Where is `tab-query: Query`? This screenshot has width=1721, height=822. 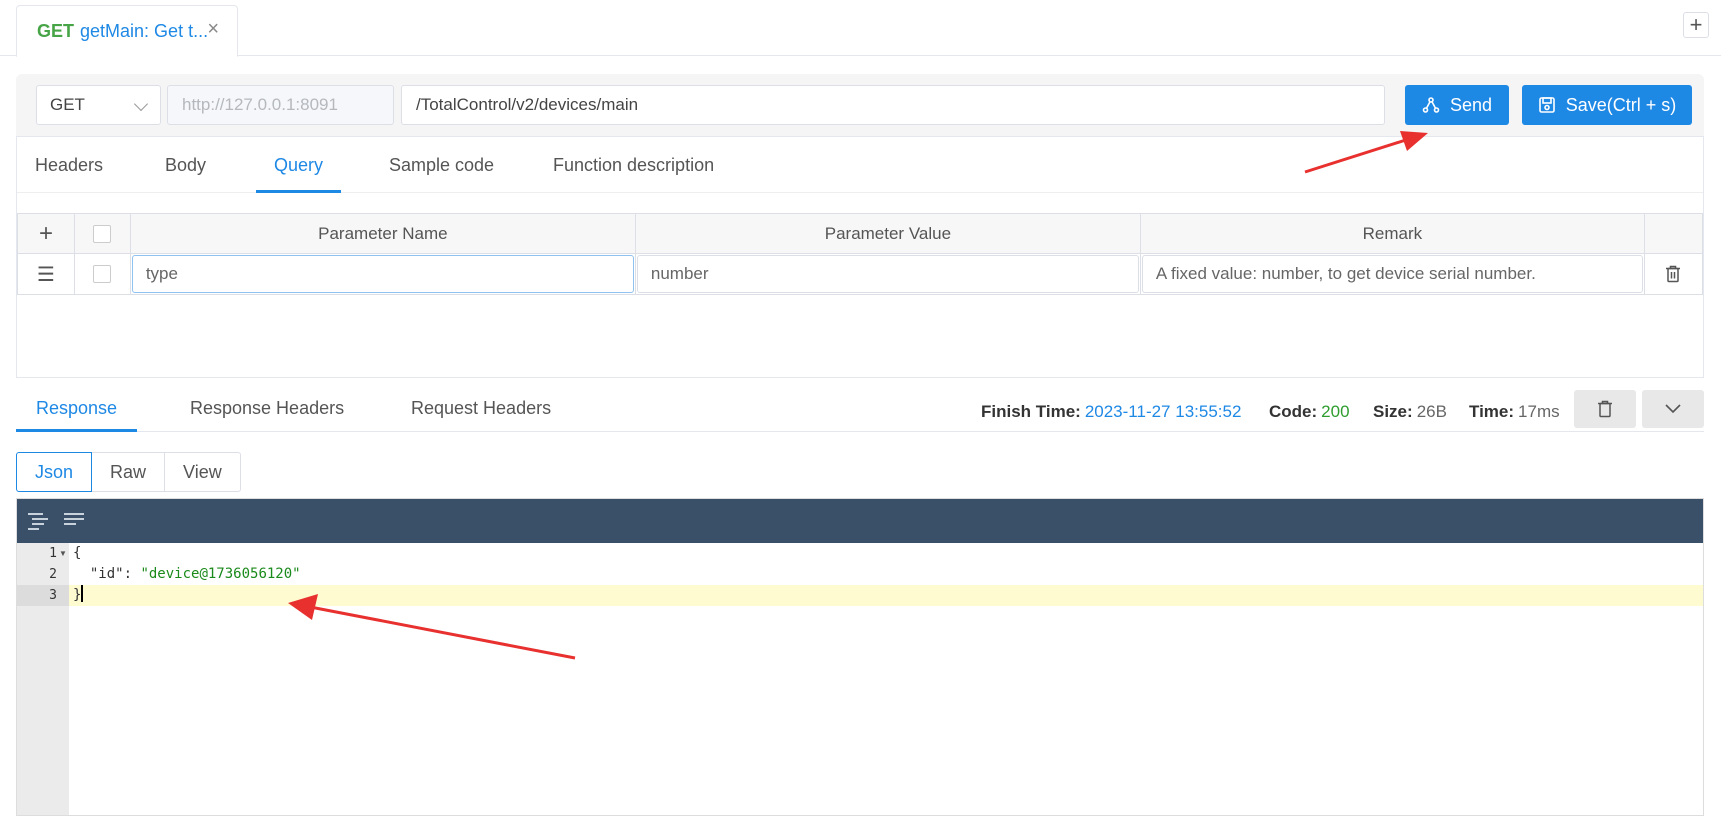 tab-query: Query is located at coordinates (299, 165).